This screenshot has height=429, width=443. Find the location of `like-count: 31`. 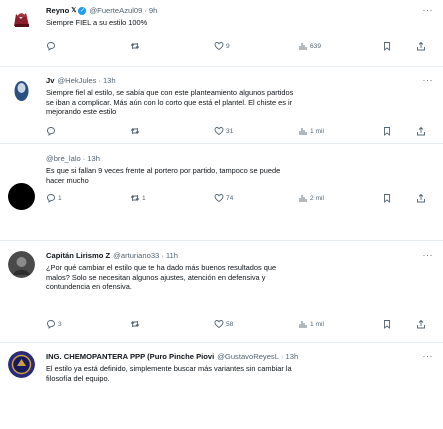

like-count: 31 is located at coordinates (230, 131).